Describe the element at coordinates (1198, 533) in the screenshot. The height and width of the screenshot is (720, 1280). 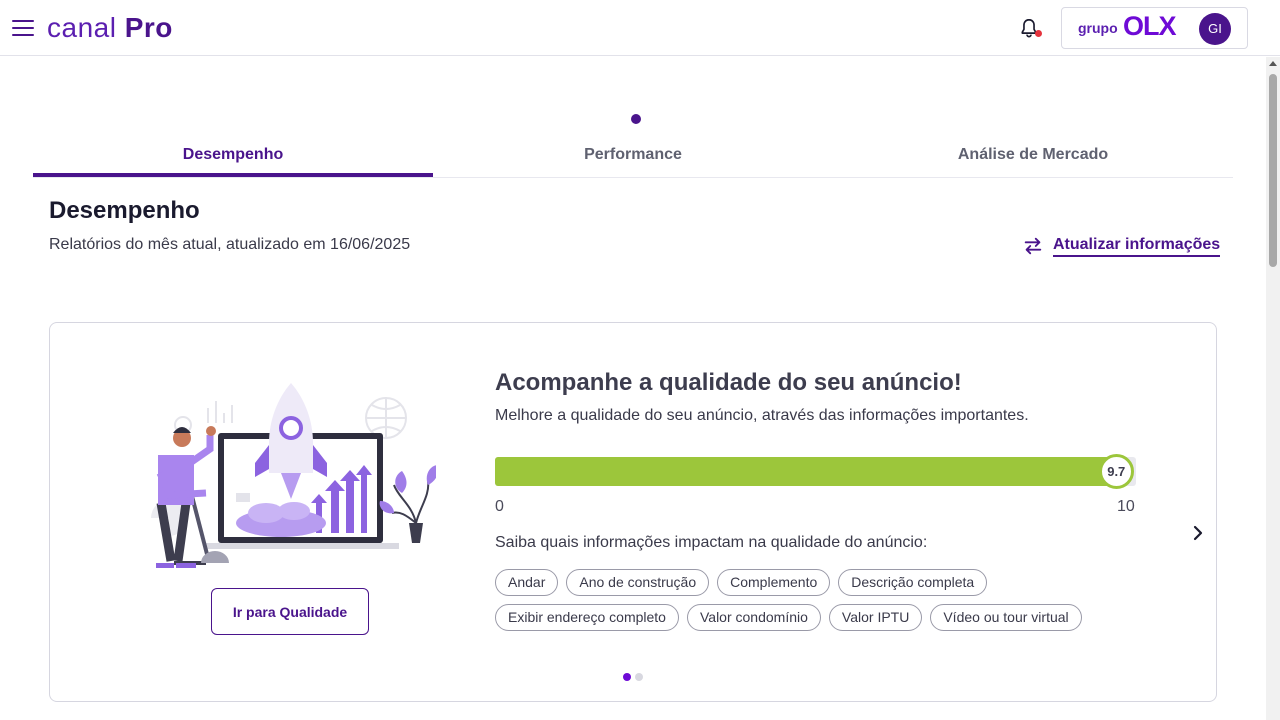
I see `chevron-right-icon` at that location.